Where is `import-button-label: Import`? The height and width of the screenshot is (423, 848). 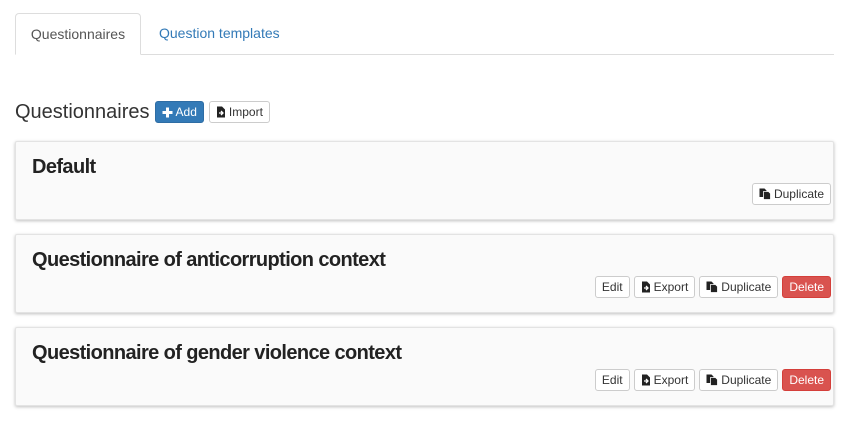
import-button-label: Import is located at coordinates (245, 112).